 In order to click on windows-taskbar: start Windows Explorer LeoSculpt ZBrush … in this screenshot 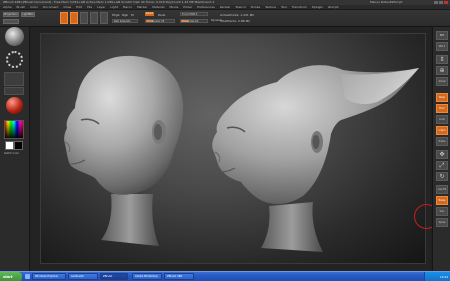, I will do `click(225, 276)`.